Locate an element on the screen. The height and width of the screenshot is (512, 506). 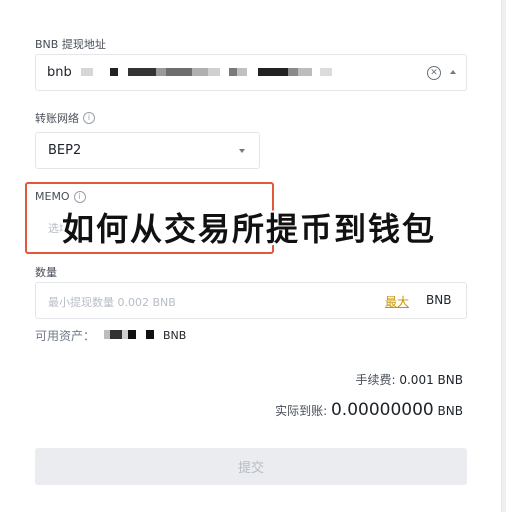
address-label: BNB 提现地址 is located at coordinates (70, 44).